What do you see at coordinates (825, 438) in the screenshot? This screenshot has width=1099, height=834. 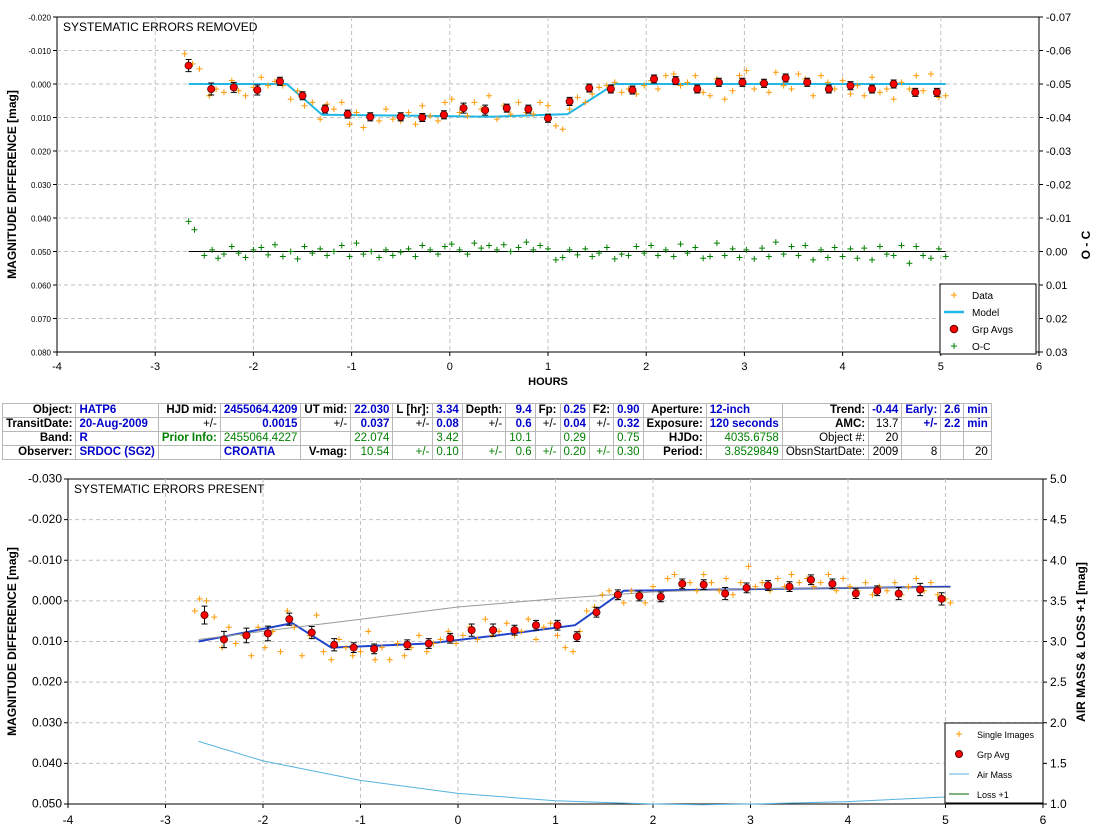 I see `info-cell: Object #:` at bounding box center [825, 438].